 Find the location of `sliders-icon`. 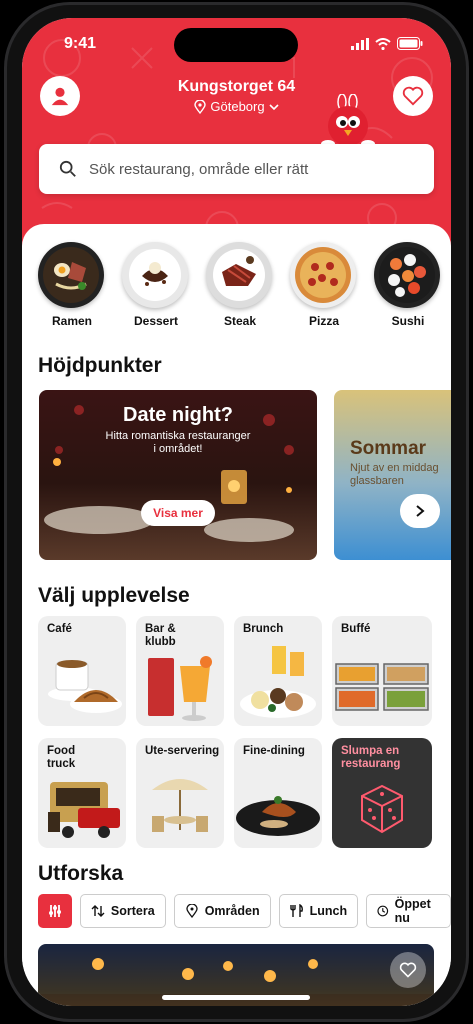

sliders-icon is located at coordinates (54, 911).